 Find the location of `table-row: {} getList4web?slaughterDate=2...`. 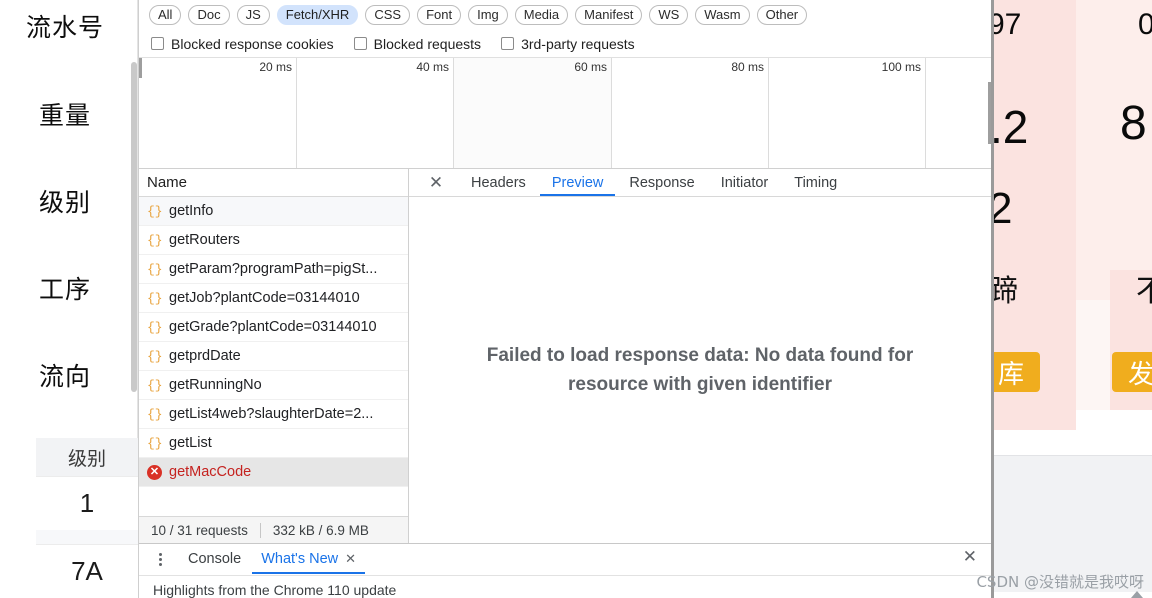

table-row: {} getList4web?slaughterDate=2... is located at coordinates (273, 414).